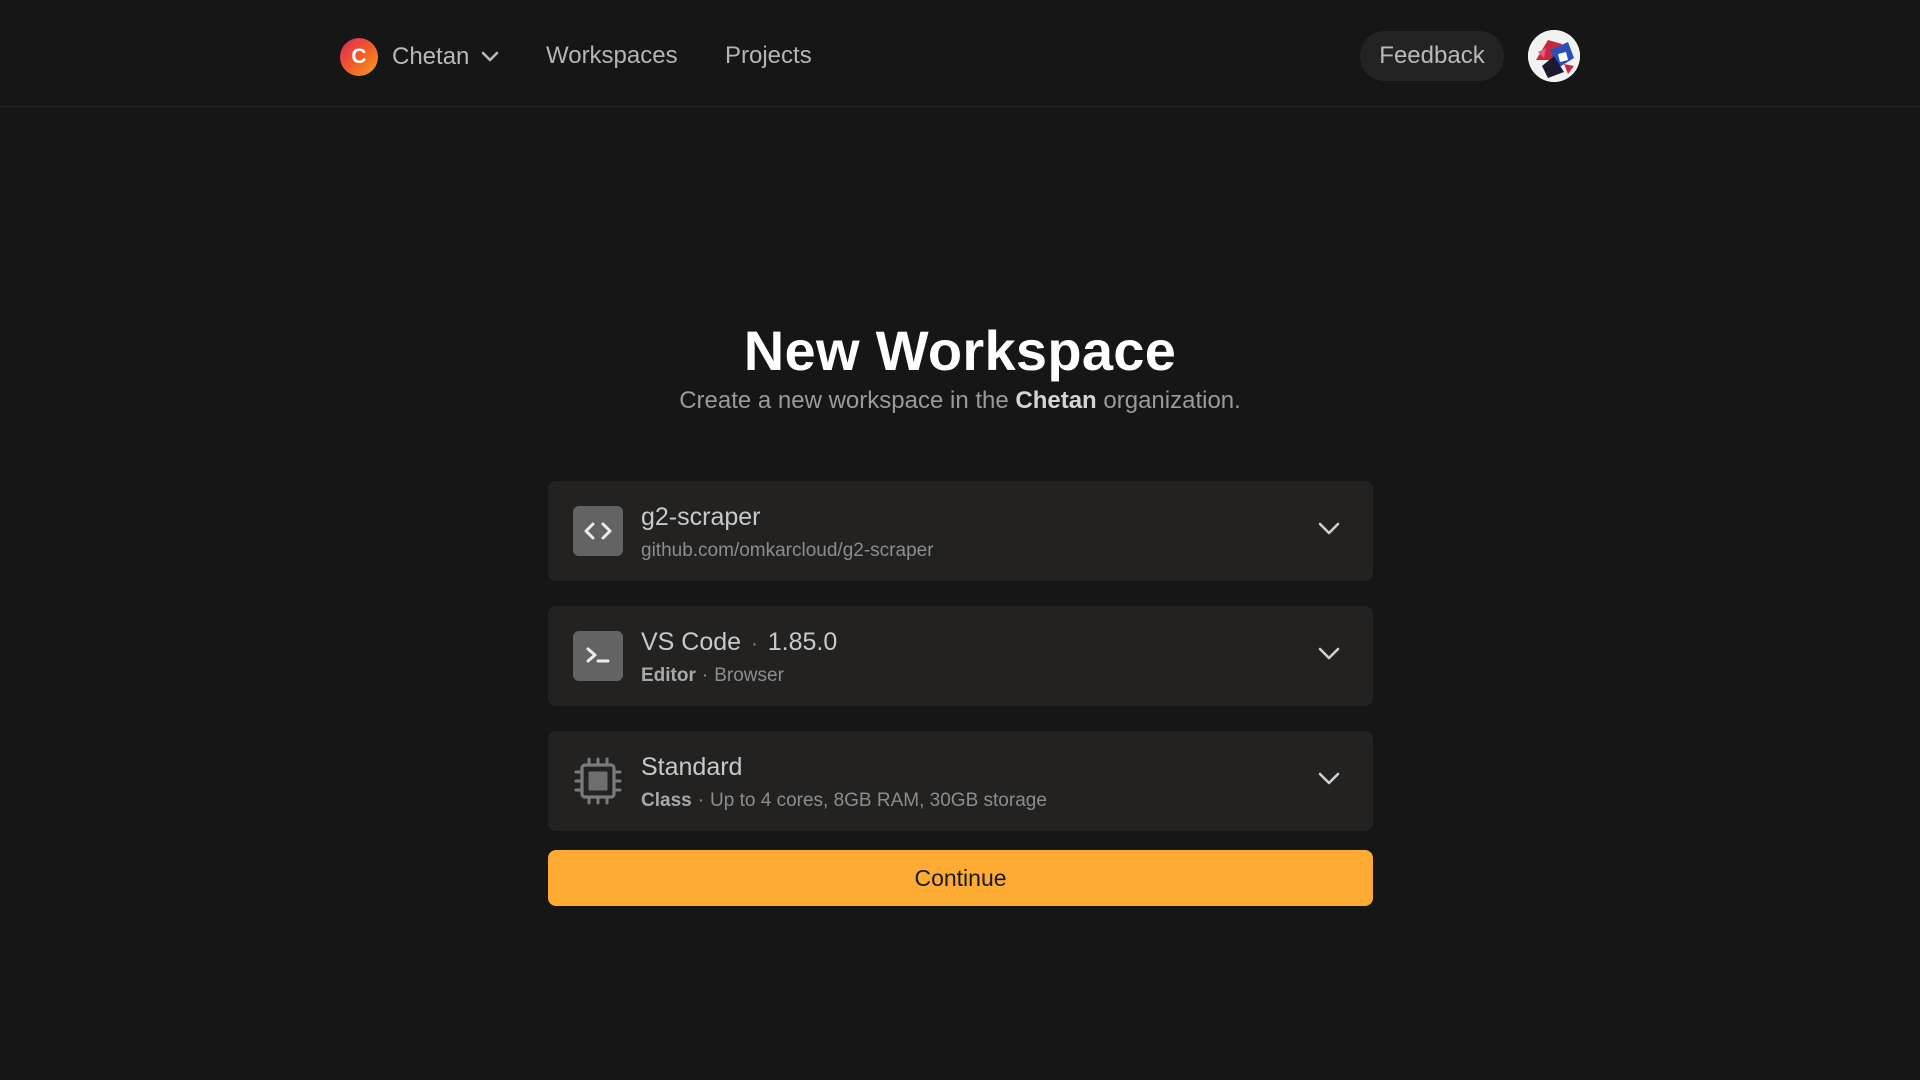 The width and height of the screenshot is (1920, 1080). Describe the element at coordinates (749, 675) in the screenshot. I see `editor-mode: Browser` at that location.